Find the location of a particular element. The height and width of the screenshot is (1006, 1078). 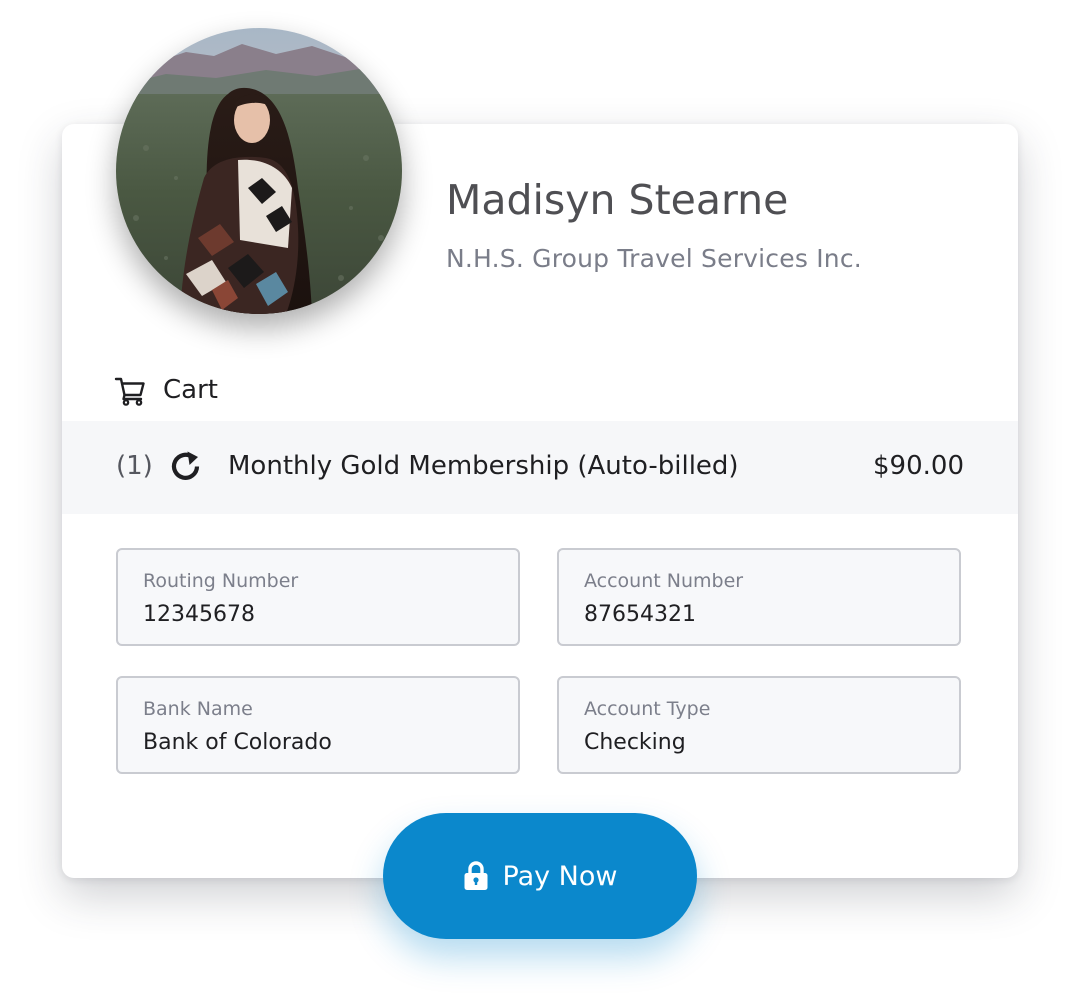

lock-icon is located at coordinates (476, 875).